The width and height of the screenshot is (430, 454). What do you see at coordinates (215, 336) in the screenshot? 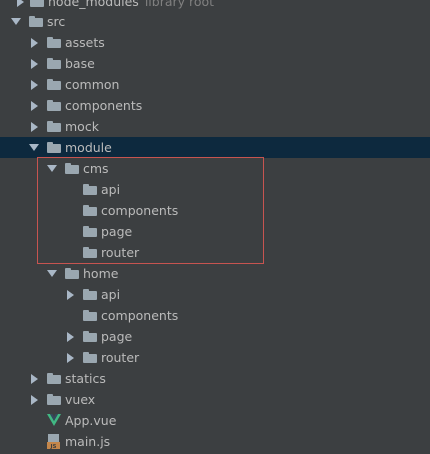
I see `tree-row-home-page: page` at bounding box center [215, 336].